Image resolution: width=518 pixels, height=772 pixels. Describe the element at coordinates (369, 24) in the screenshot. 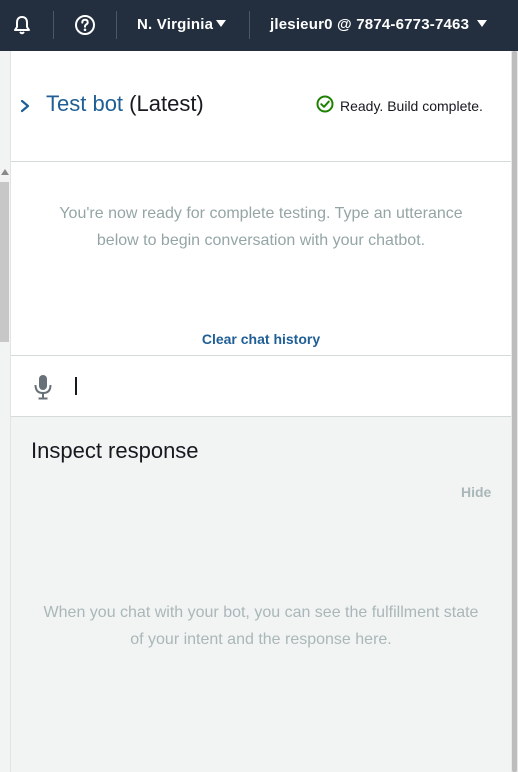

I see `account-menu: jlesieur0 @ 7874-6773-7463` at that location.